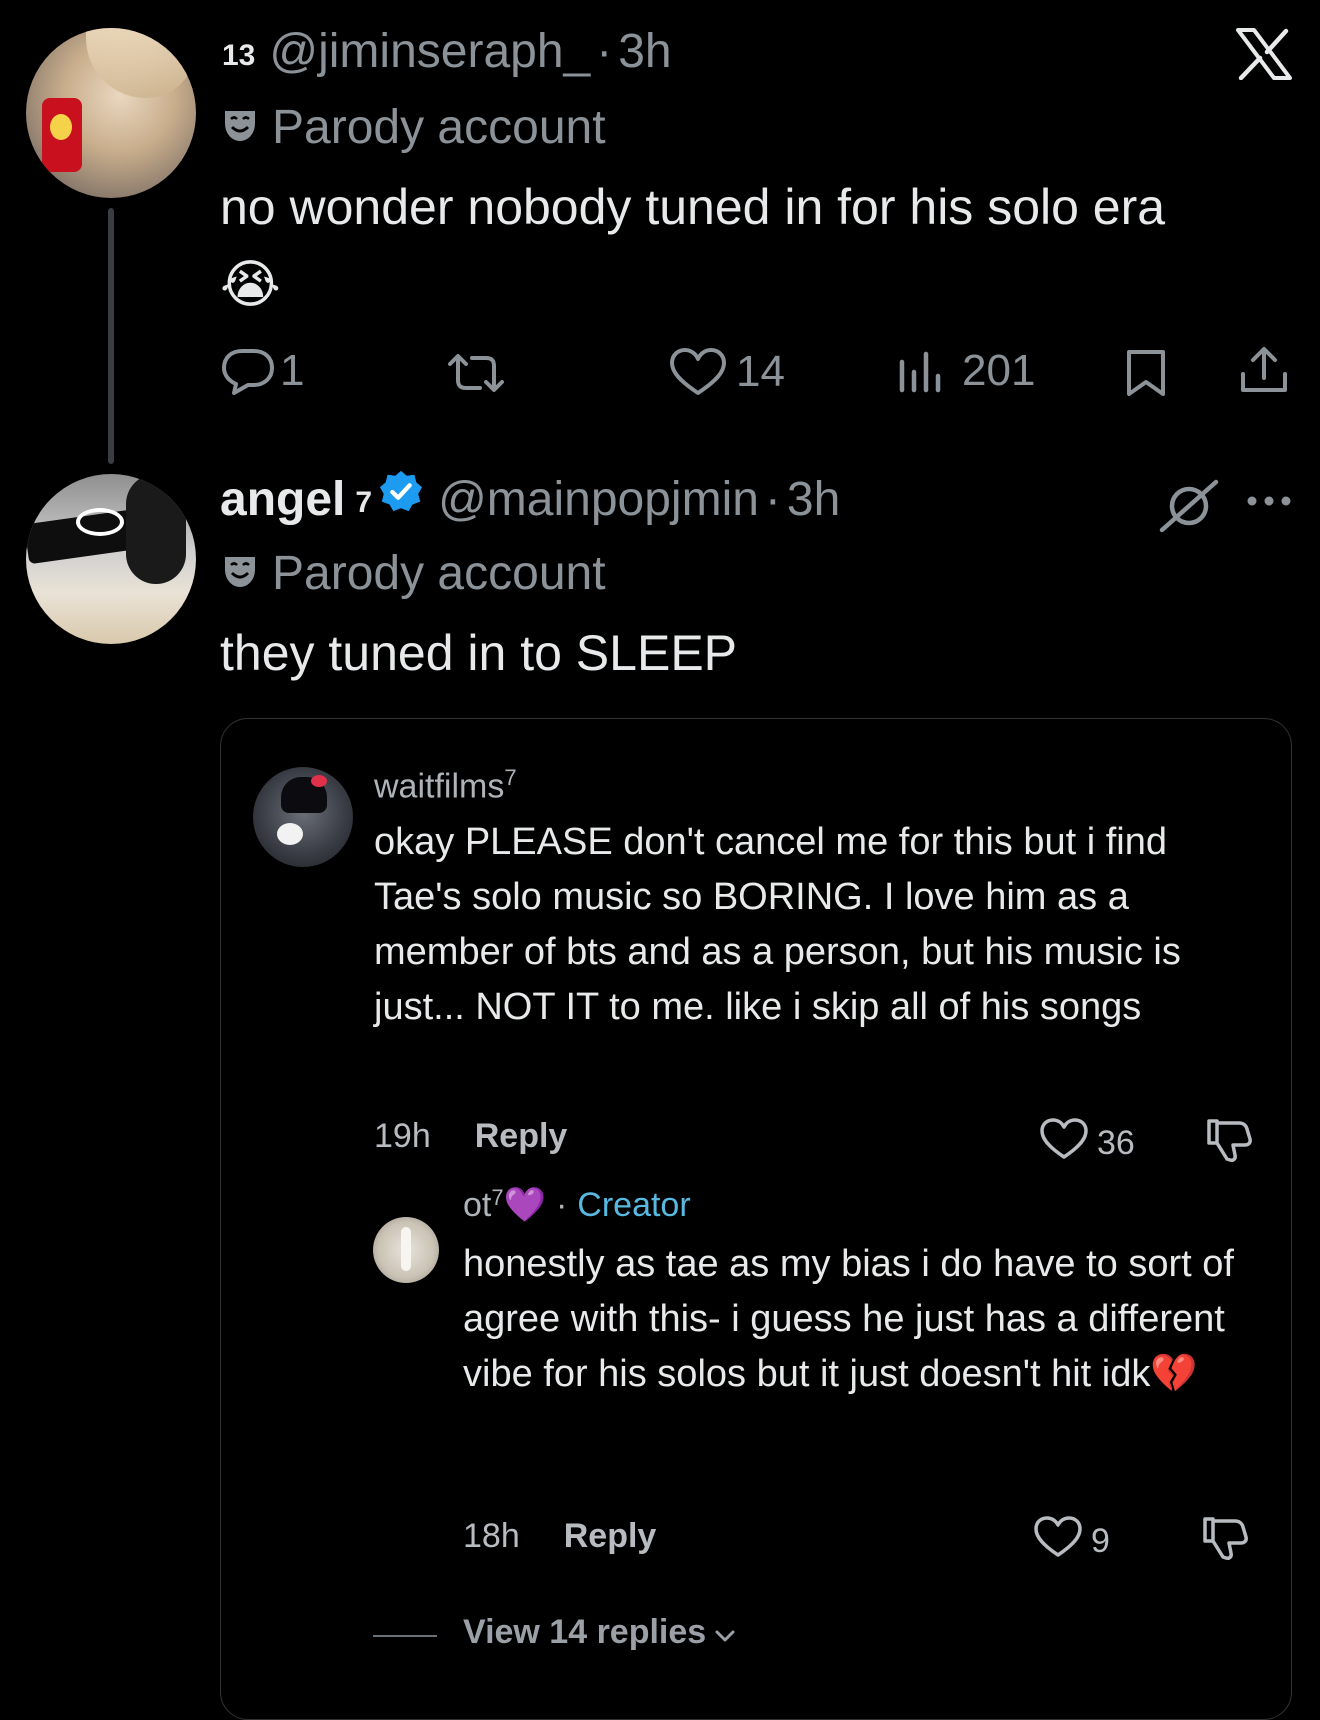 This screenshot has width=1320, height=1720. I want to click on like-count: 14, so click(760, 371).